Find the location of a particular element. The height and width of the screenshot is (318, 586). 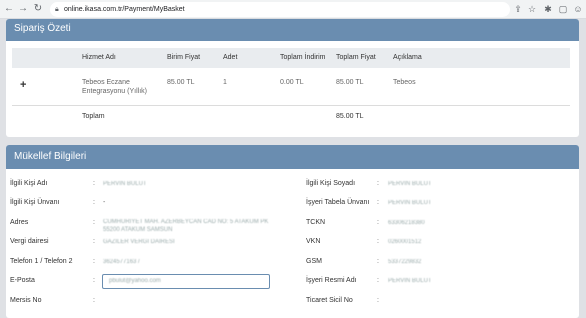

tckn-value: 63306218380 is located at coordinates (406, 223).